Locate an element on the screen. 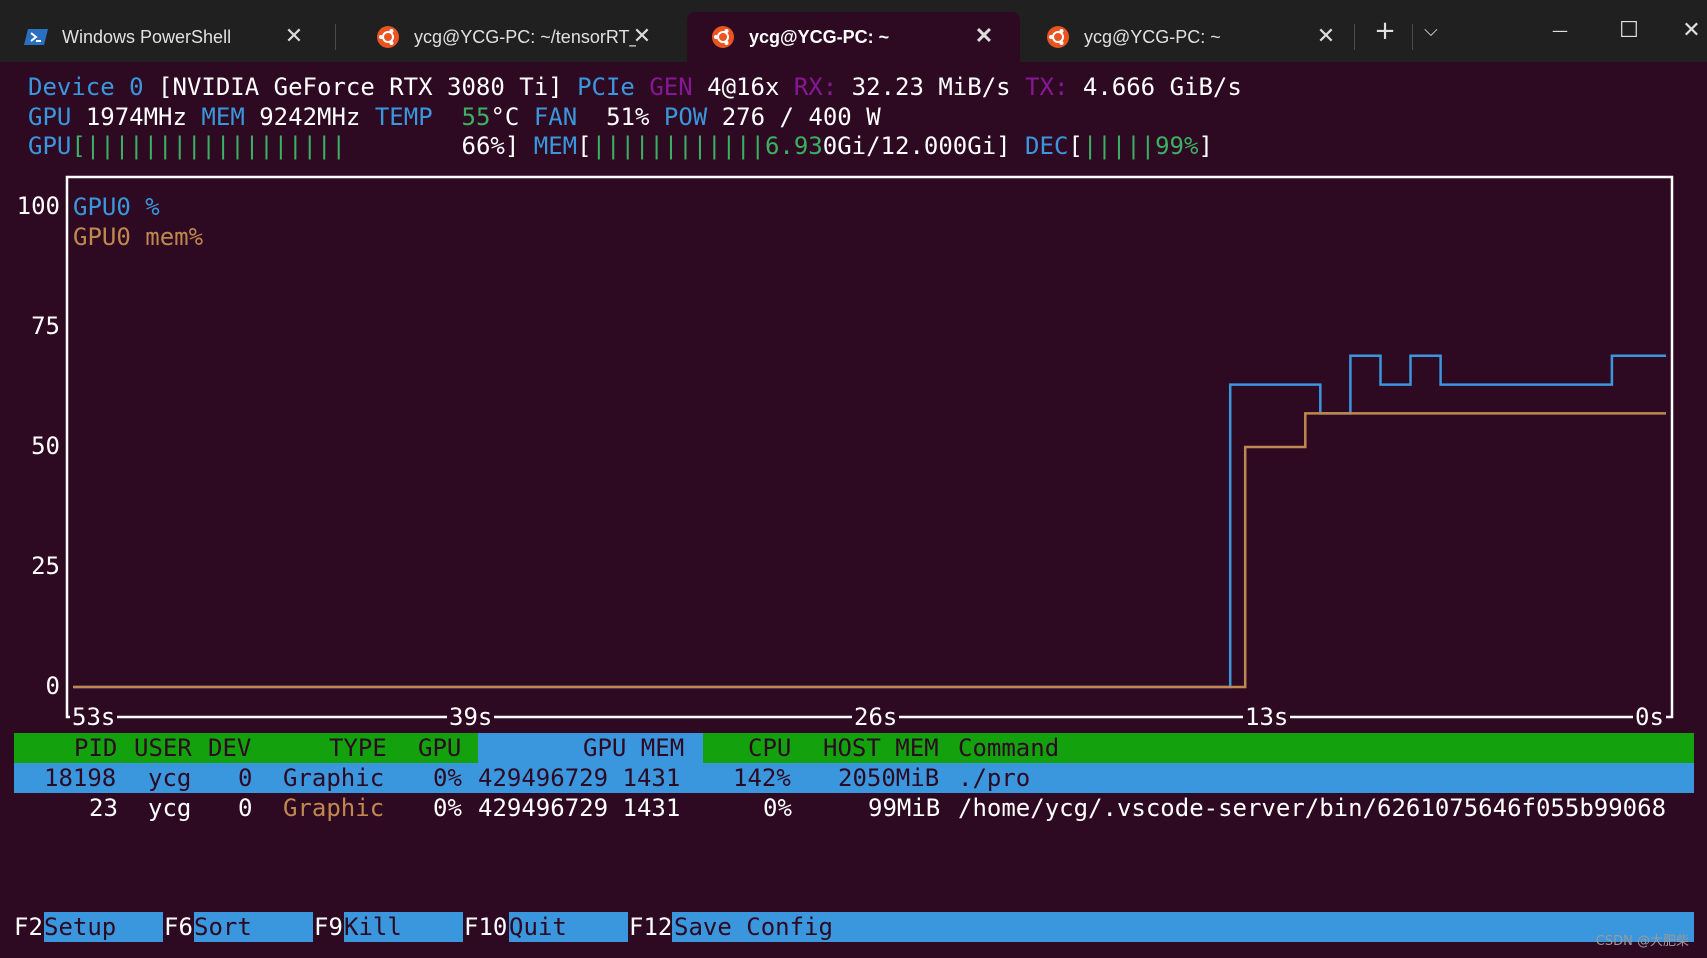 The height and width of the screenshot is (958, 1707). col-header-pid: PID is located at coordinates (95, 748).